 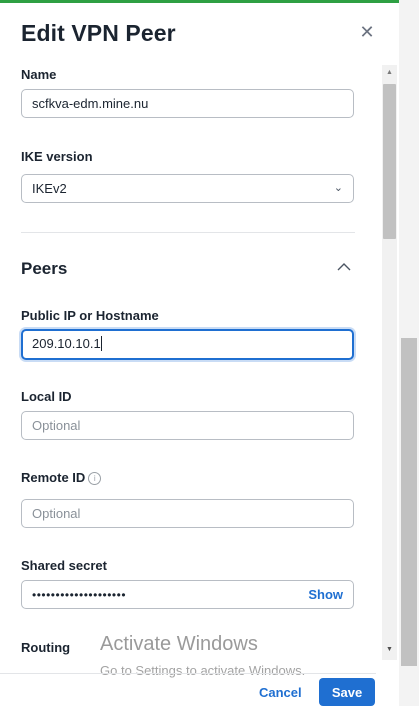 I want to click on close-icon: ✕, so click(x=367, y=32).